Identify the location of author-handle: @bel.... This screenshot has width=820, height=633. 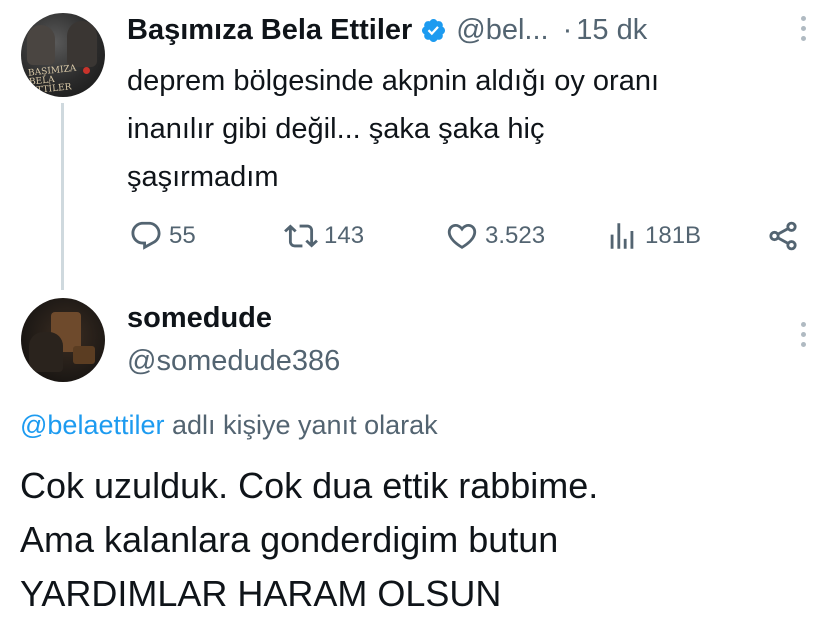
(502, 30).